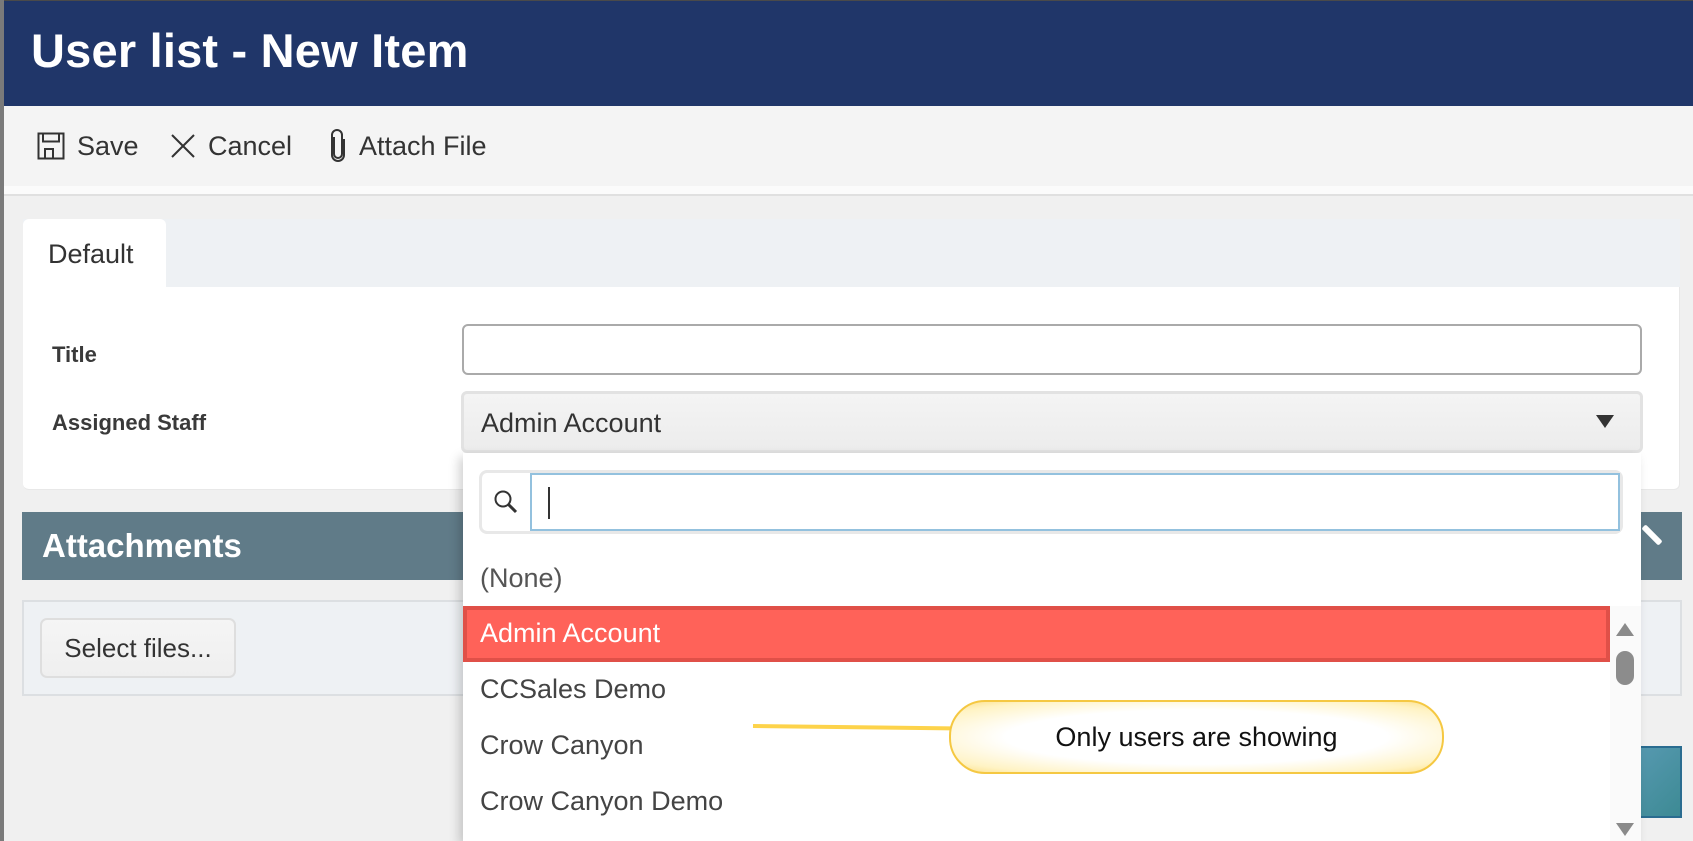 Image resolution: width=1693 pixels, height=841 pixels. I want to click on dropdown-search-input, so click(1075, 502).